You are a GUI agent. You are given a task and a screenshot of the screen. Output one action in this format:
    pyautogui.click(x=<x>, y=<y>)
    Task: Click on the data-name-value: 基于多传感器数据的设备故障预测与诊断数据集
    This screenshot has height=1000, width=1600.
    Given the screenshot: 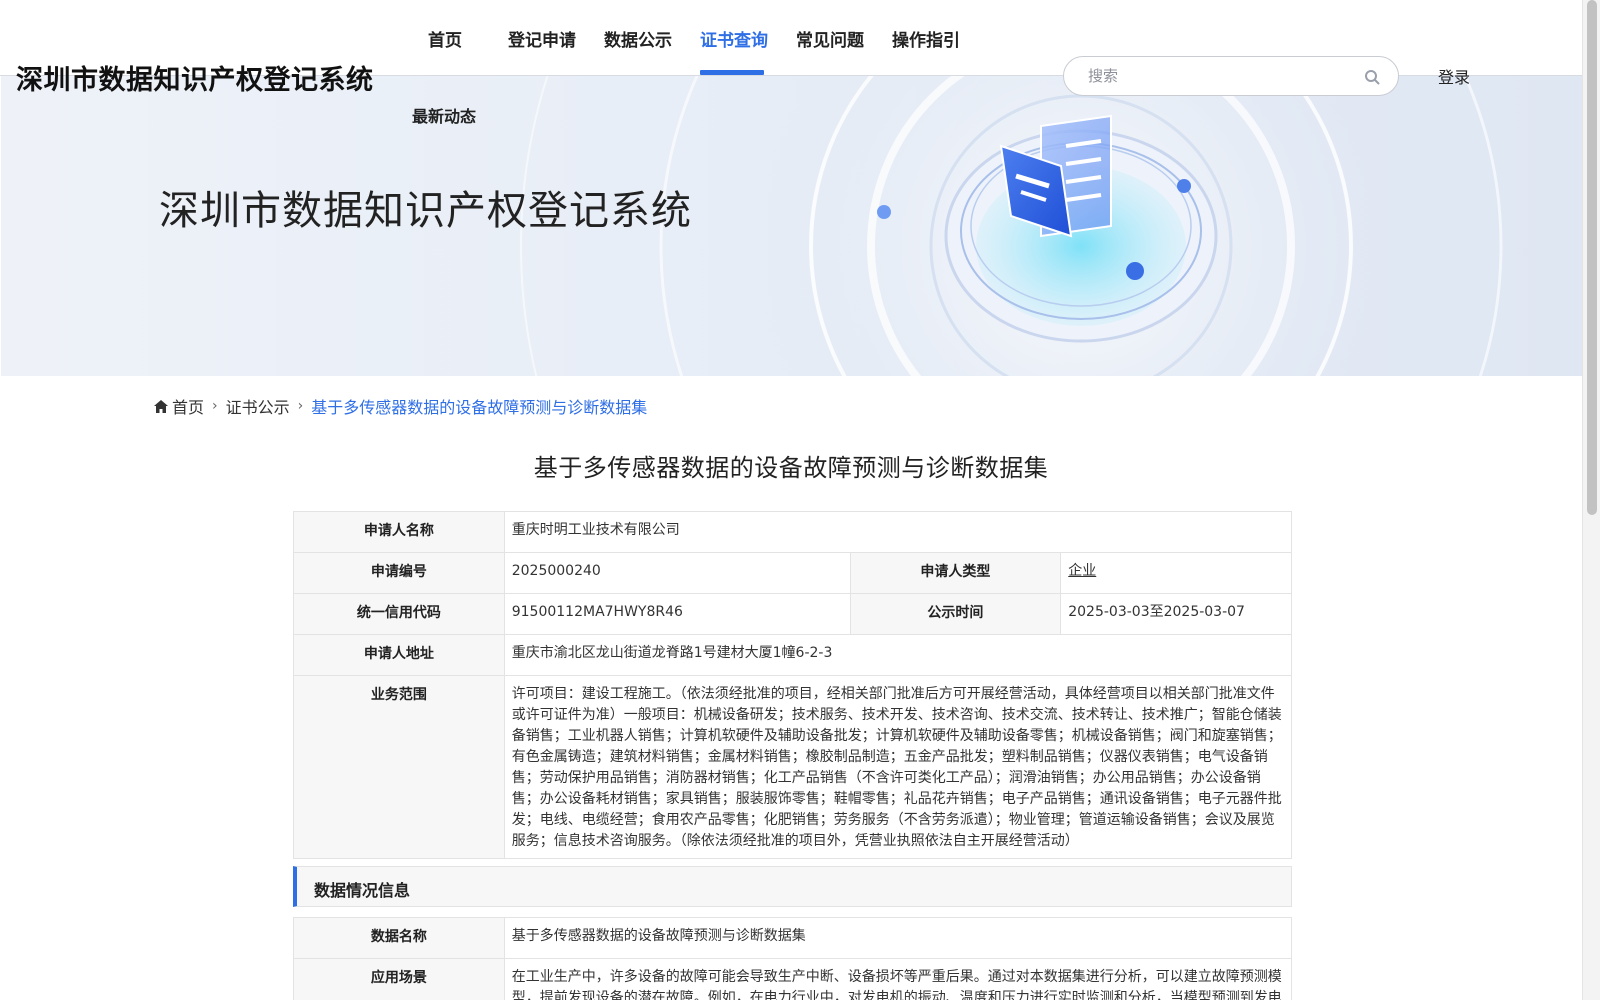 What is the action you would take?
    pyautogui.click(x=898, y=938)
    